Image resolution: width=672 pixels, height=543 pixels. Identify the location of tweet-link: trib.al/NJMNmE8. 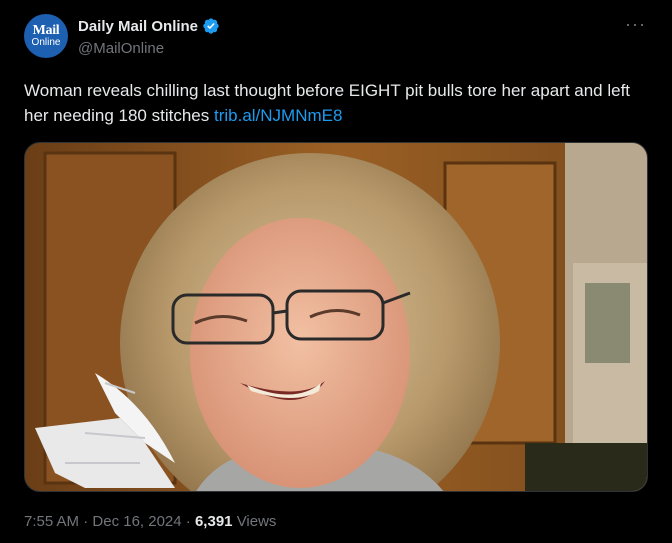
(278, 115).